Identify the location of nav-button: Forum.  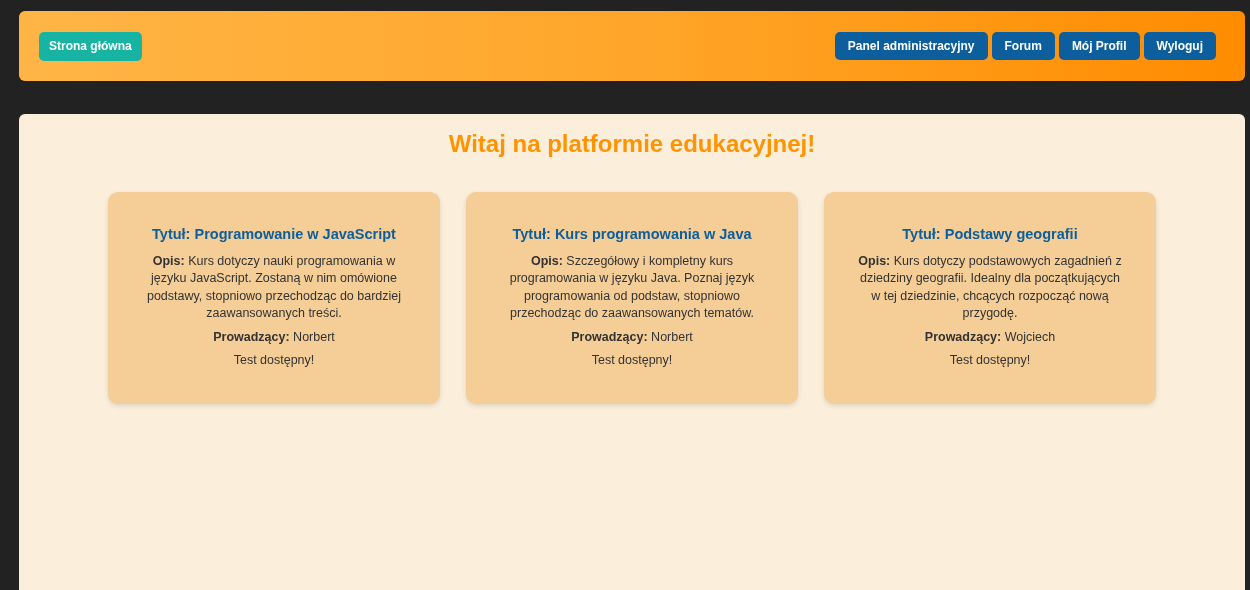
(1023, 46).